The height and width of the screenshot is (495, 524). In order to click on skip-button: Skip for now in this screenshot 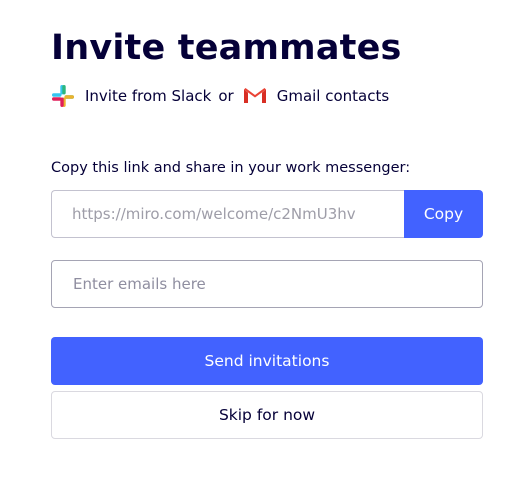, I will do `click(267, 415)`.